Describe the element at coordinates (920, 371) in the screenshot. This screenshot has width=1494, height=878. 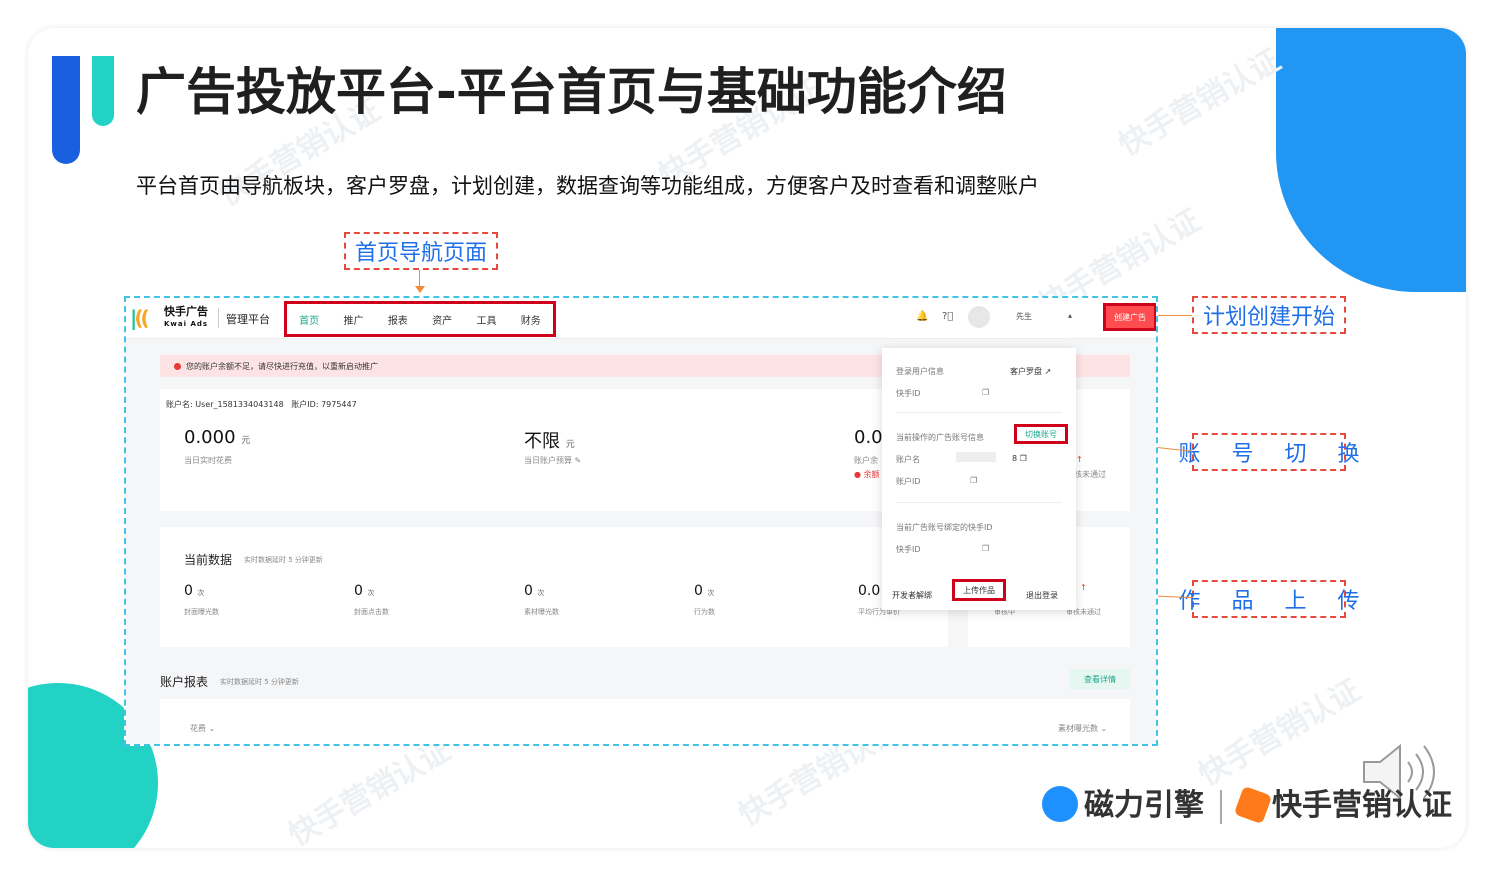
I see `login-info-label: 登录用户信息` at that location.